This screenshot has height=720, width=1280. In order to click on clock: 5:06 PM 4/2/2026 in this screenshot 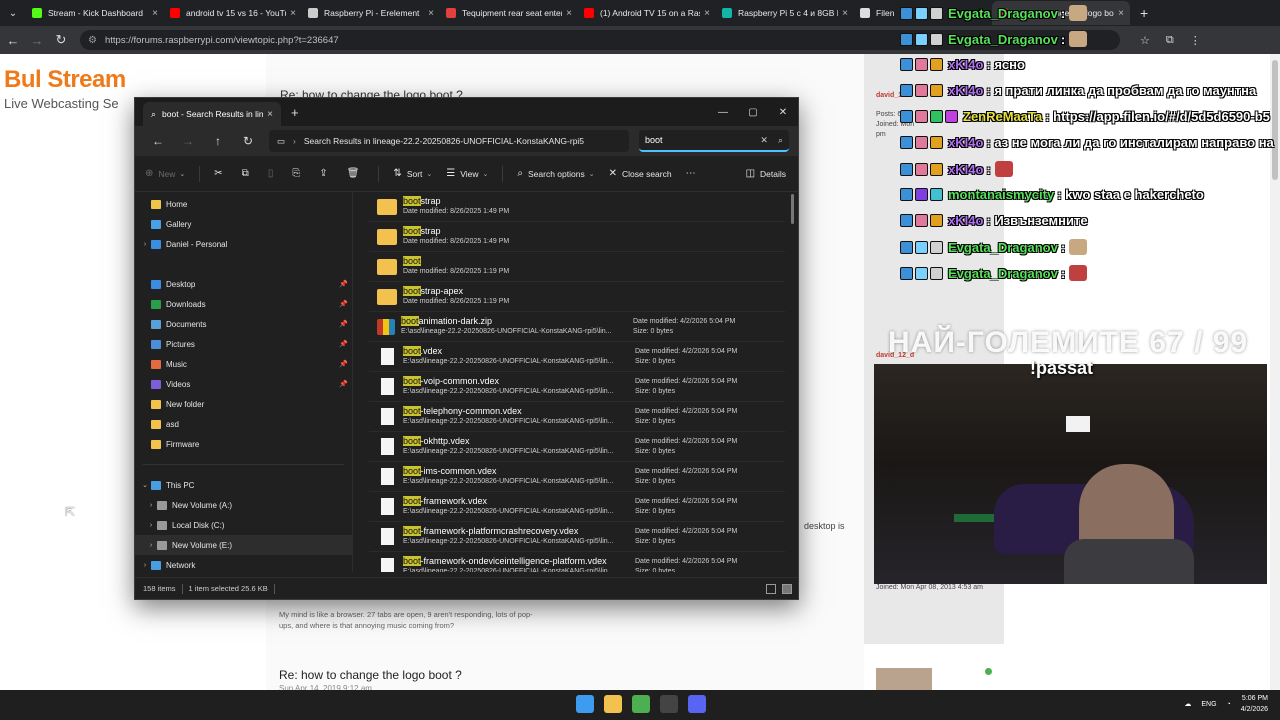, I will do `click(1254, 704)`.